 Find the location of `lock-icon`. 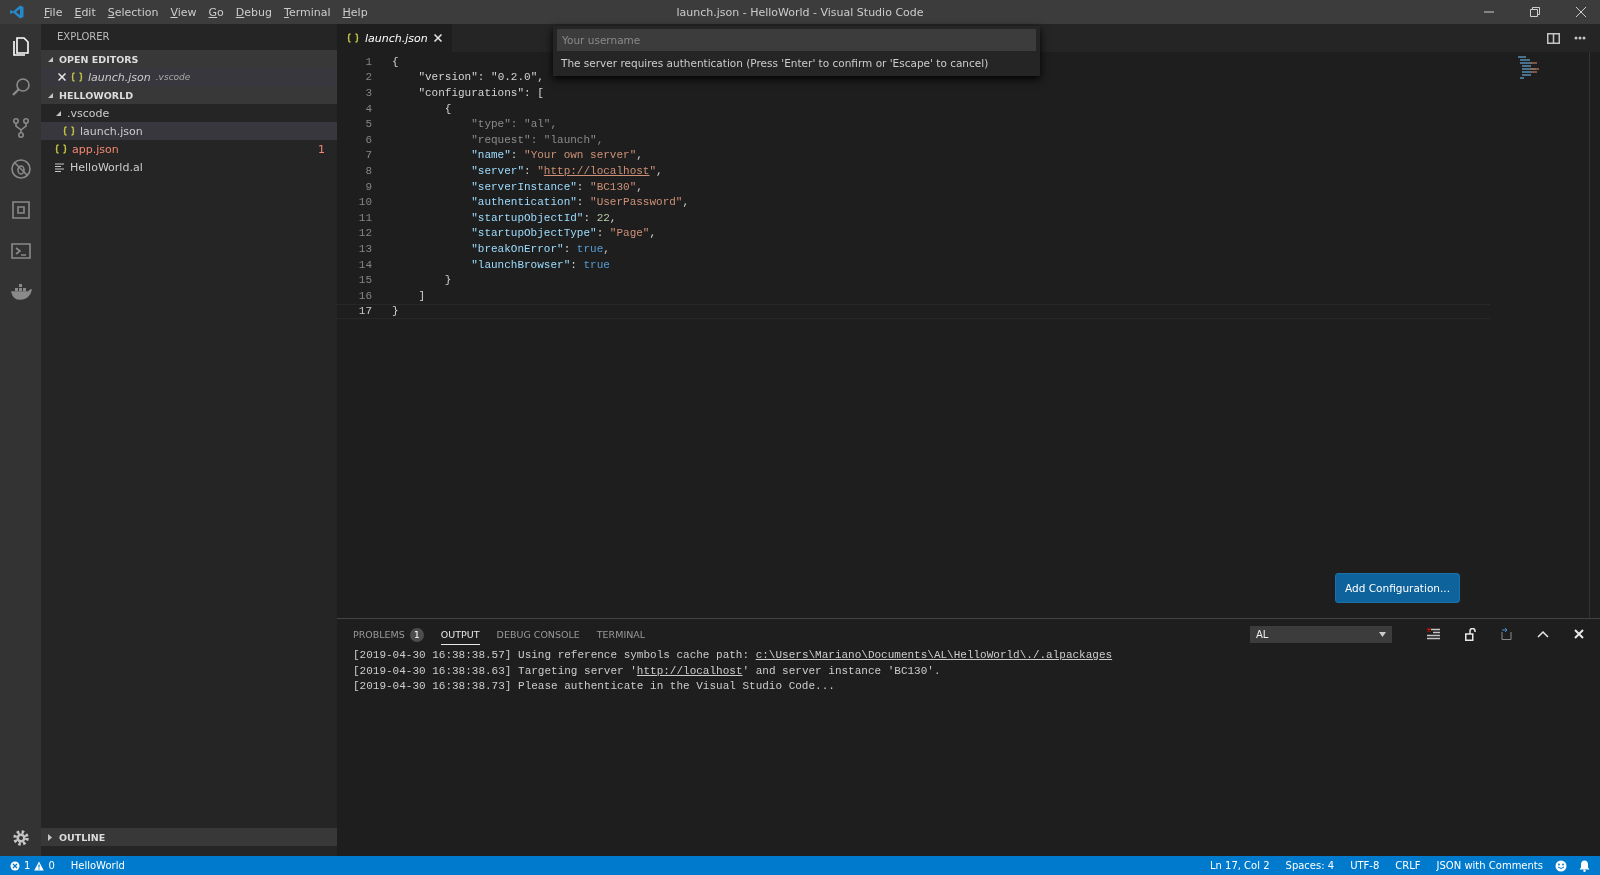

lock-icon is located at coordinates (1470, 634).